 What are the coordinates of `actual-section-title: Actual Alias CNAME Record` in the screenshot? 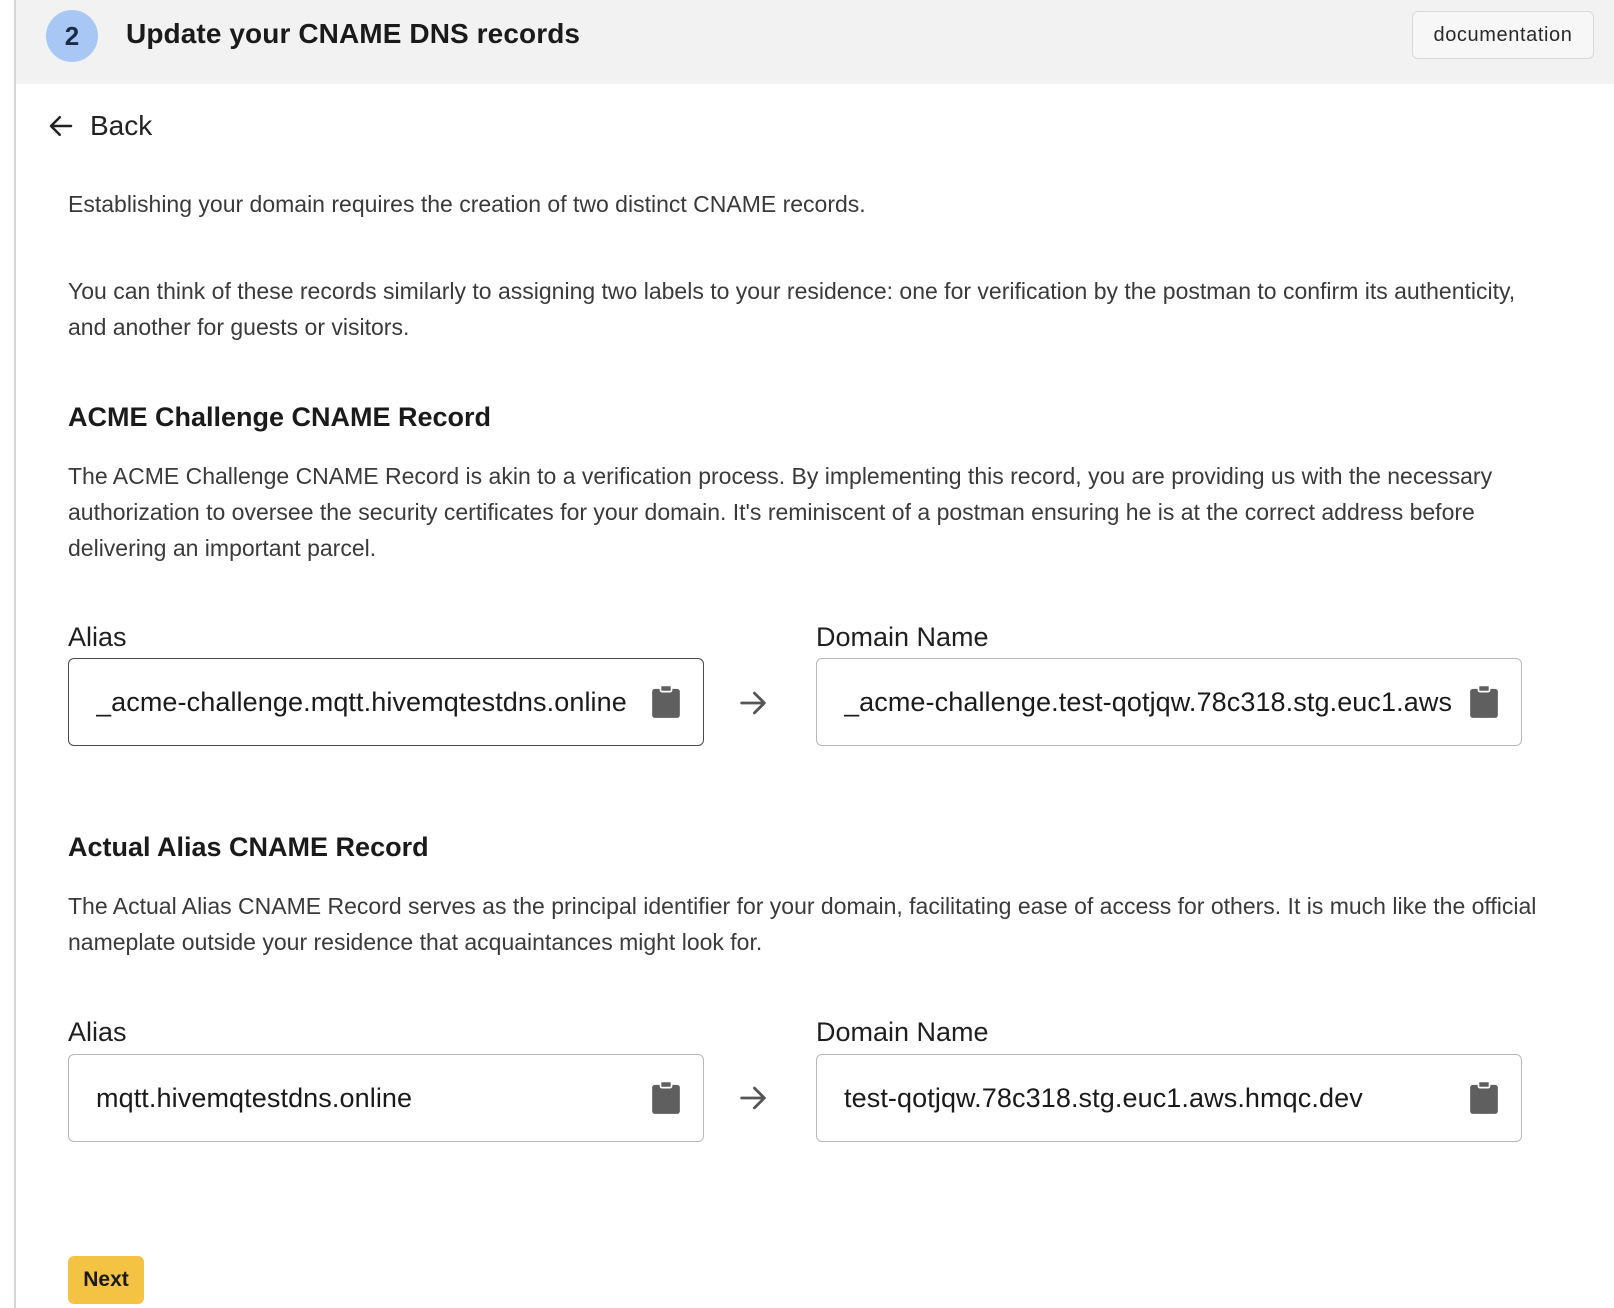 It's located at (248, 847).